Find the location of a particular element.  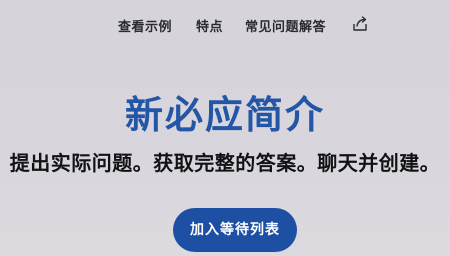

nav-link-examples: 查看示例 is located at coordinates (145, 25).